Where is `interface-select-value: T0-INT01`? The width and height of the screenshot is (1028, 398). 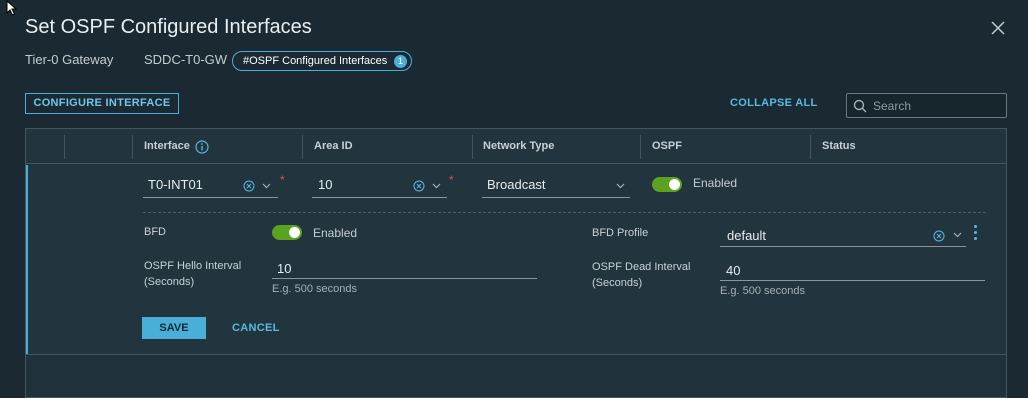 interface-select-value: T0-INT01 is located at coordinates (175, 184).